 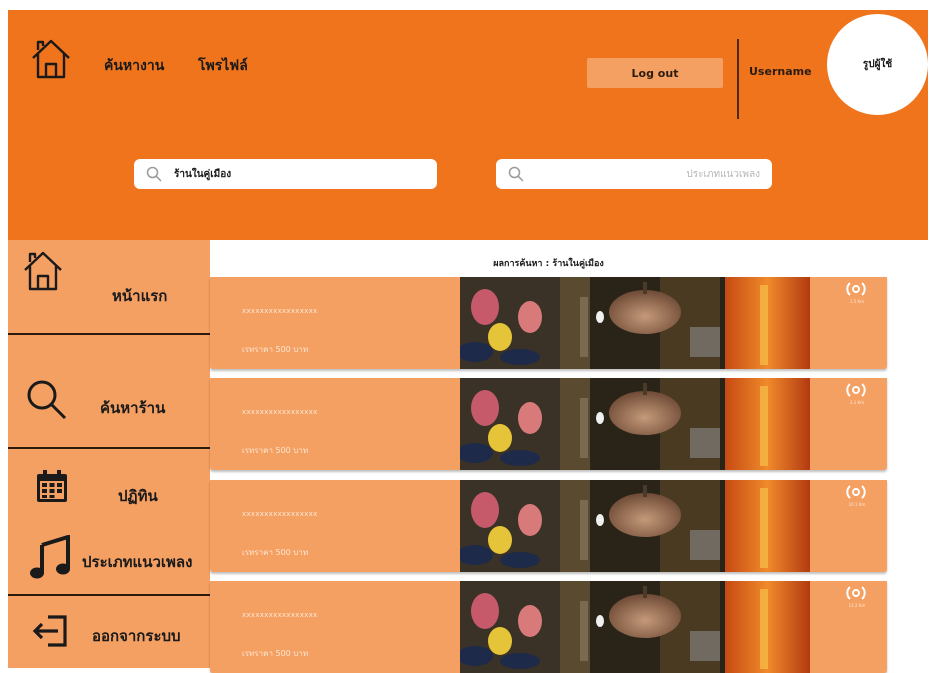 I want to click on venue-distance: 1.5 Km, so click(x=857, y=301).